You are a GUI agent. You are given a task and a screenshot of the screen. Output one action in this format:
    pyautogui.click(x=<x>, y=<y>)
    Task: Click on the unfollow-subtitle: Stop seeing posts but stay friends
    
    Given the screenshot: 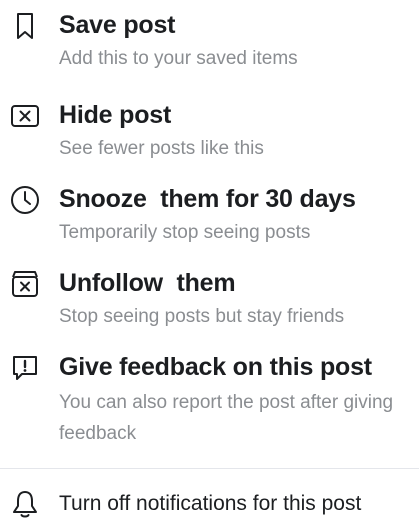 What is the action you would take?
    pyautogui.click(x=202, y=316)
    